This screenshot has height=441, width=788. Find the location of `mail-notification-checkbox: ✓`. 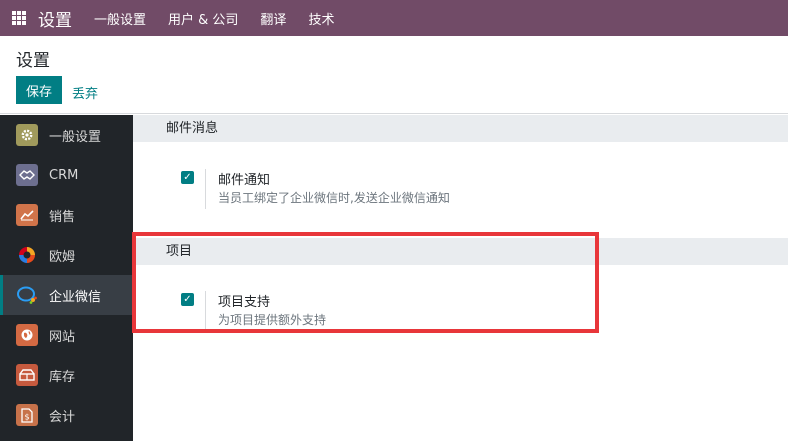

mail-notification-checkbox: ✓ is located at coordinates (187, 177).